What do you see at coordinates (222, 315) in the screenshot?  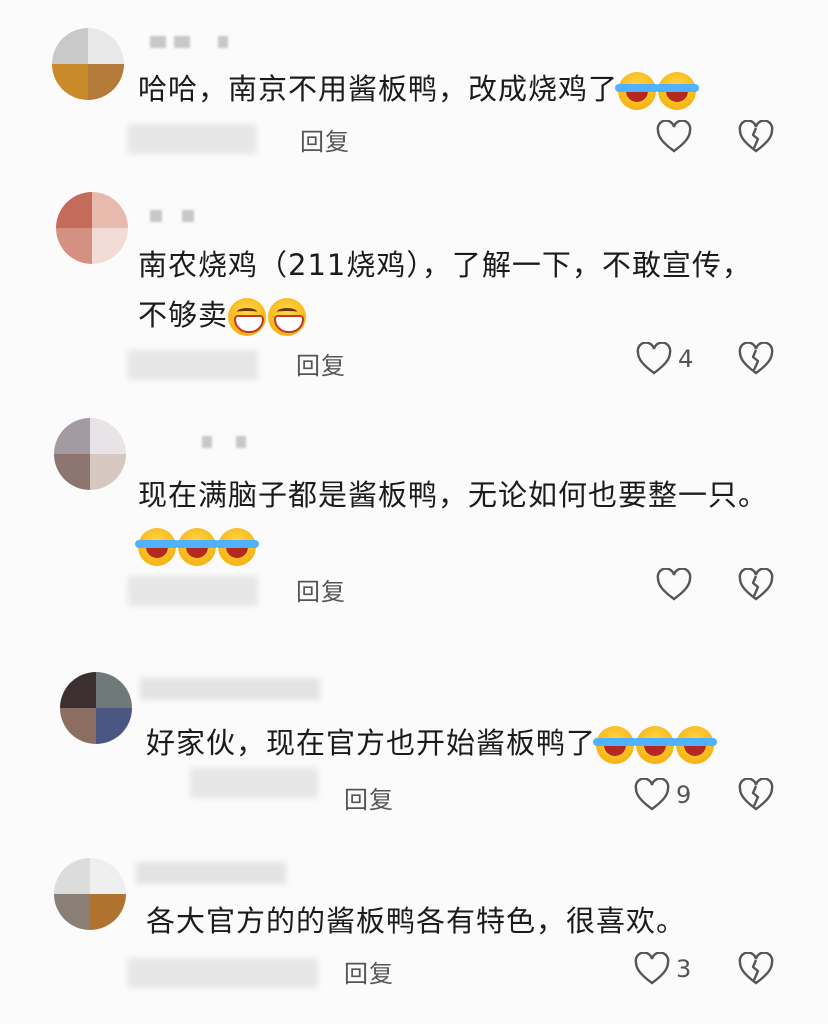 I see `comment-text-line2: 不够卖` at bounding box center [222, 315].